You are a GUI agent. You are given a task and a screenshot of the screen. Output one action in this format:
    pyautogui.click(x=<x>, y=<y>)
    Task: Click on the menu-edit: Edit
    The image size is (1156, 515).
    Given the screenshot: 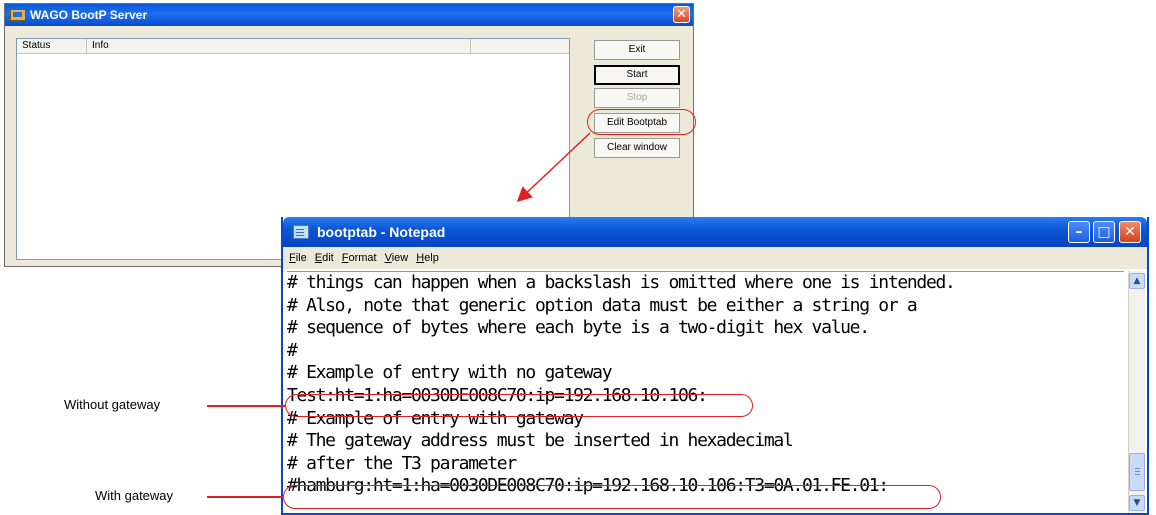 What is the action you would take?
    pyautogui.click(x=324, y=258)
    